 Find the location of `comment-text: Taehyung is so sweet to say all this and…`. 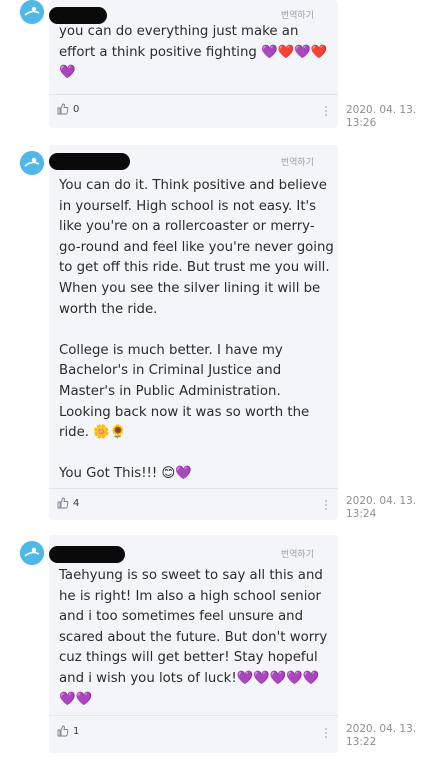

comment-text: Taehyung is so sweet to say all this and… is located at coordinates (195, 637).